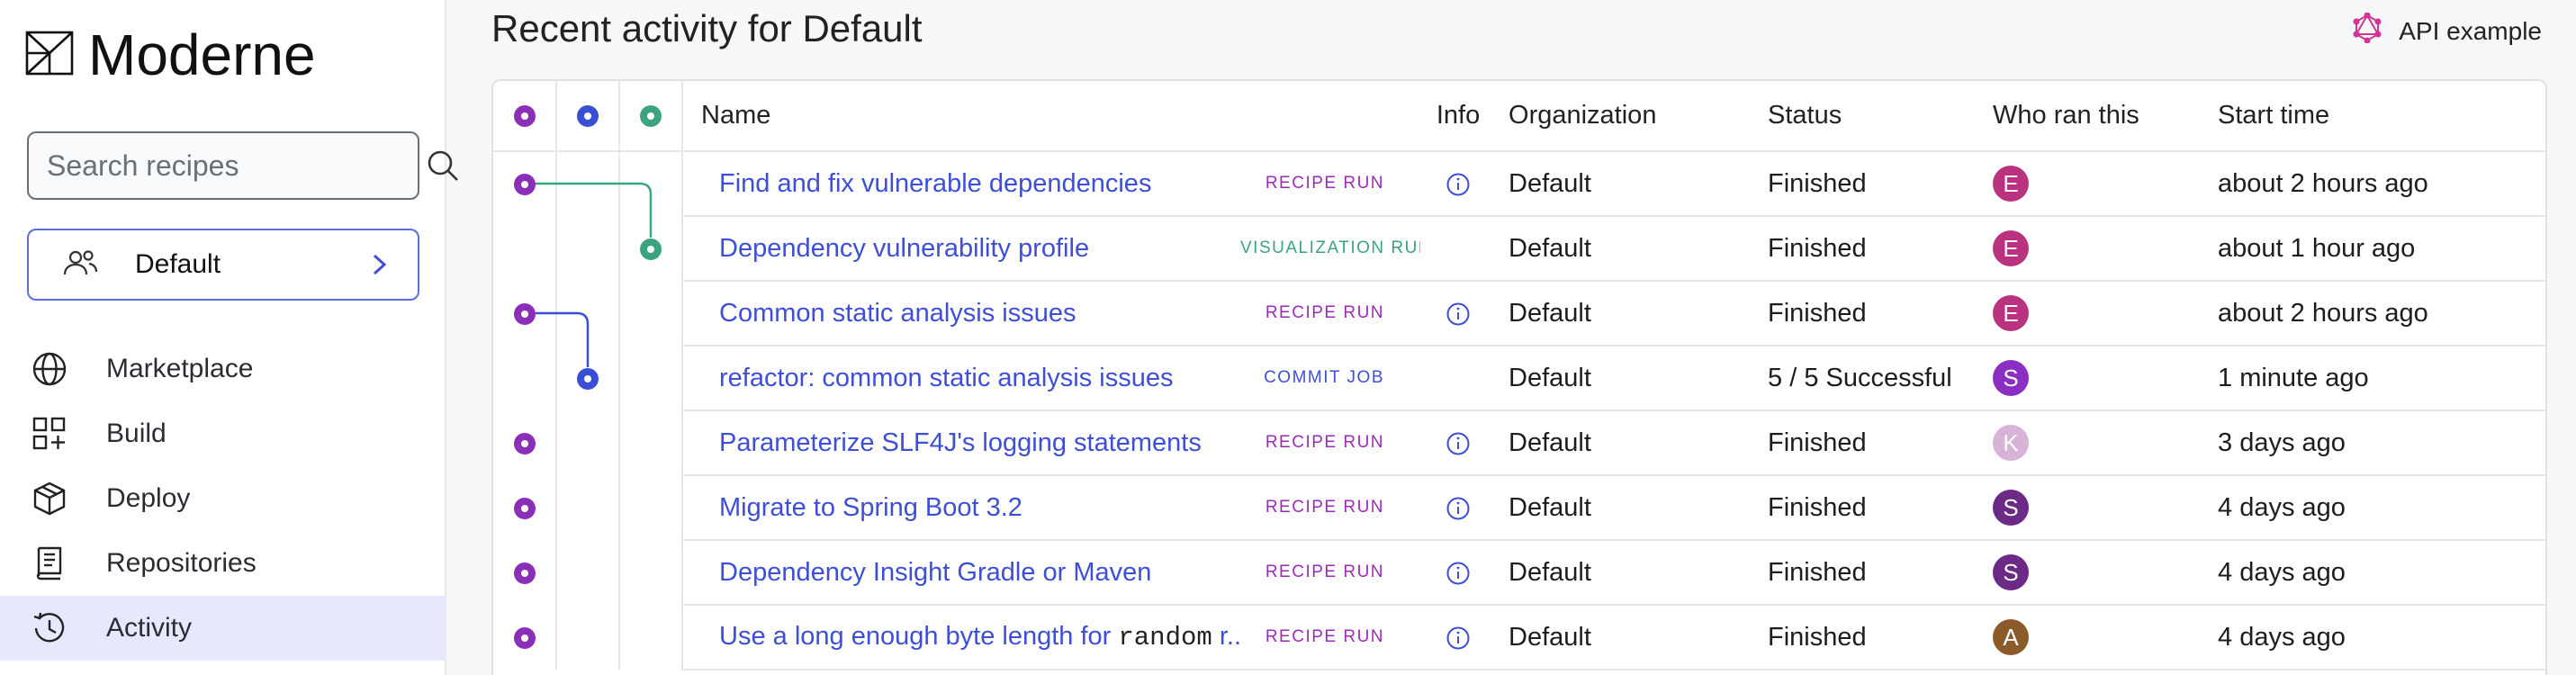 The width and height of the screenshot is (2576, 675). Describe the element at coordinates (180, 368) in the screenshot. I see `sidebar-item-label: Marketplace` at that location.